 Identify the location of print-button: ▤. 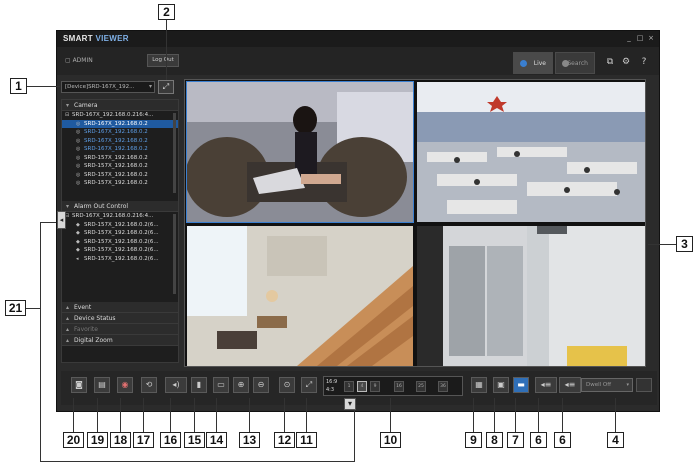
(102, 385).